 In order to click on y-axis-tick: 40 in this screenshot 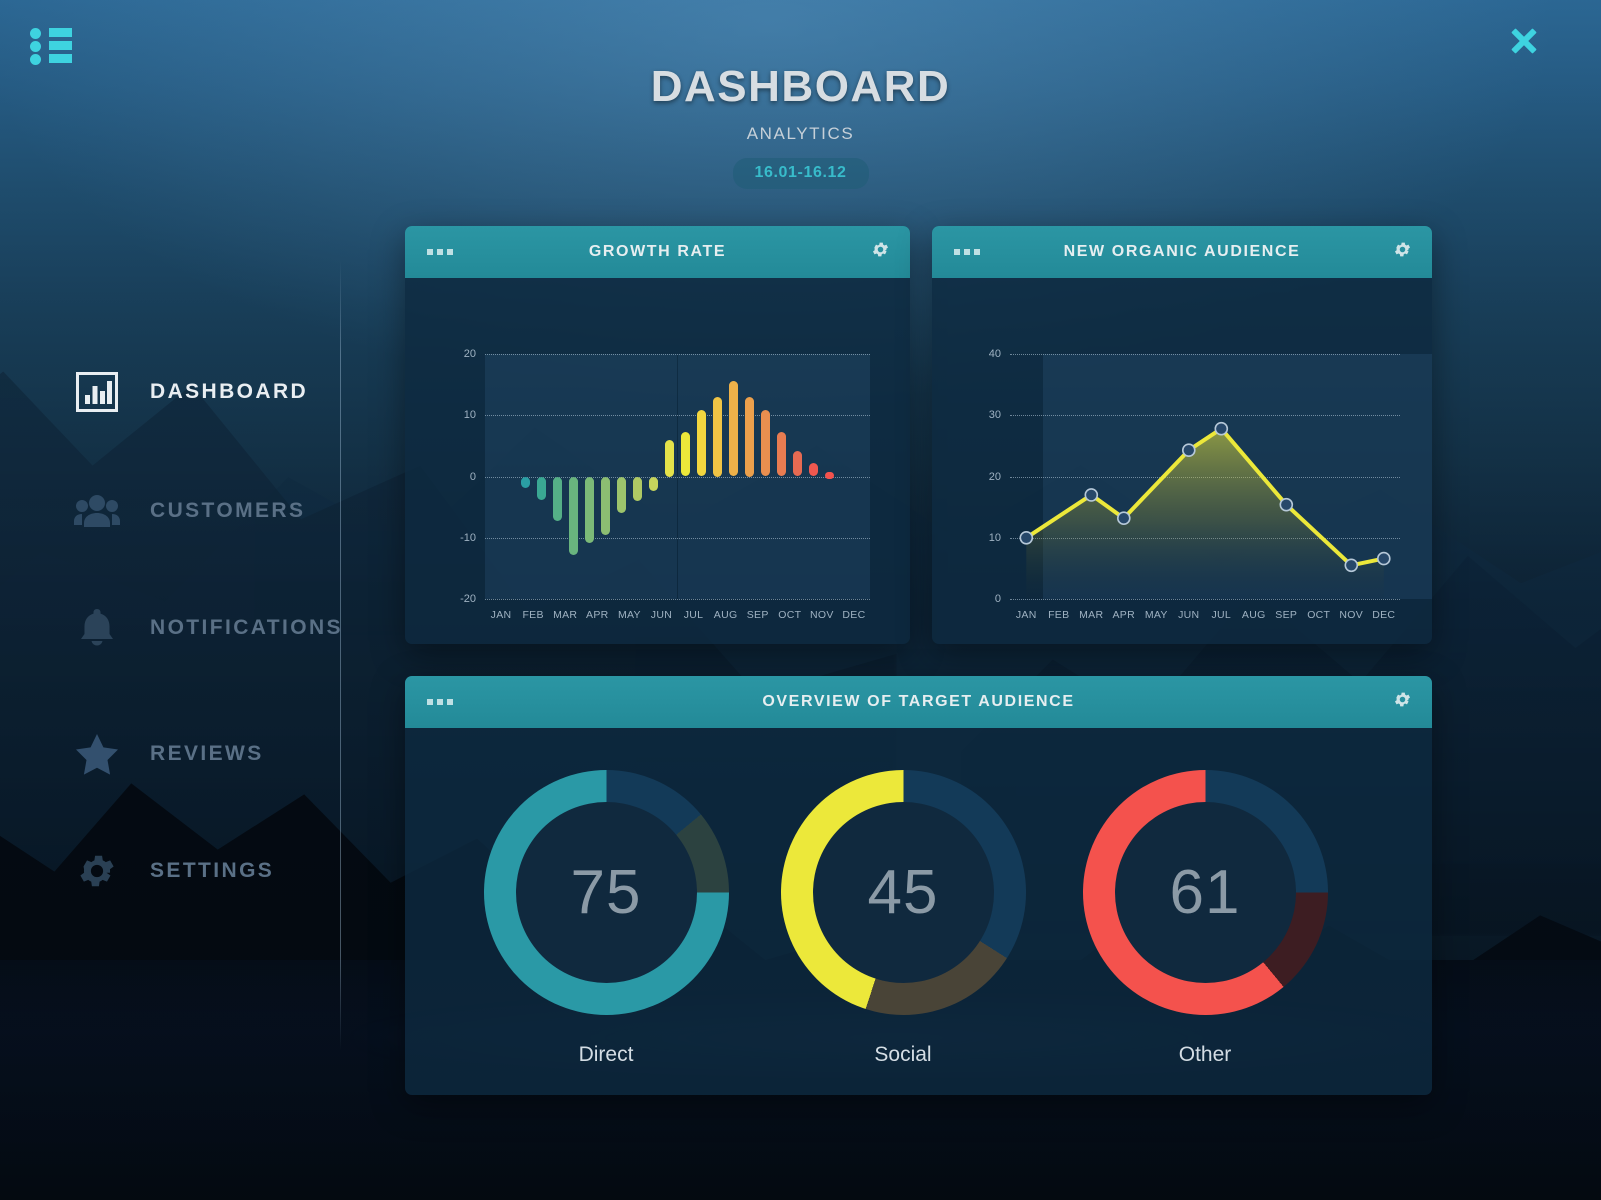, I will do `click(994, 354)`.